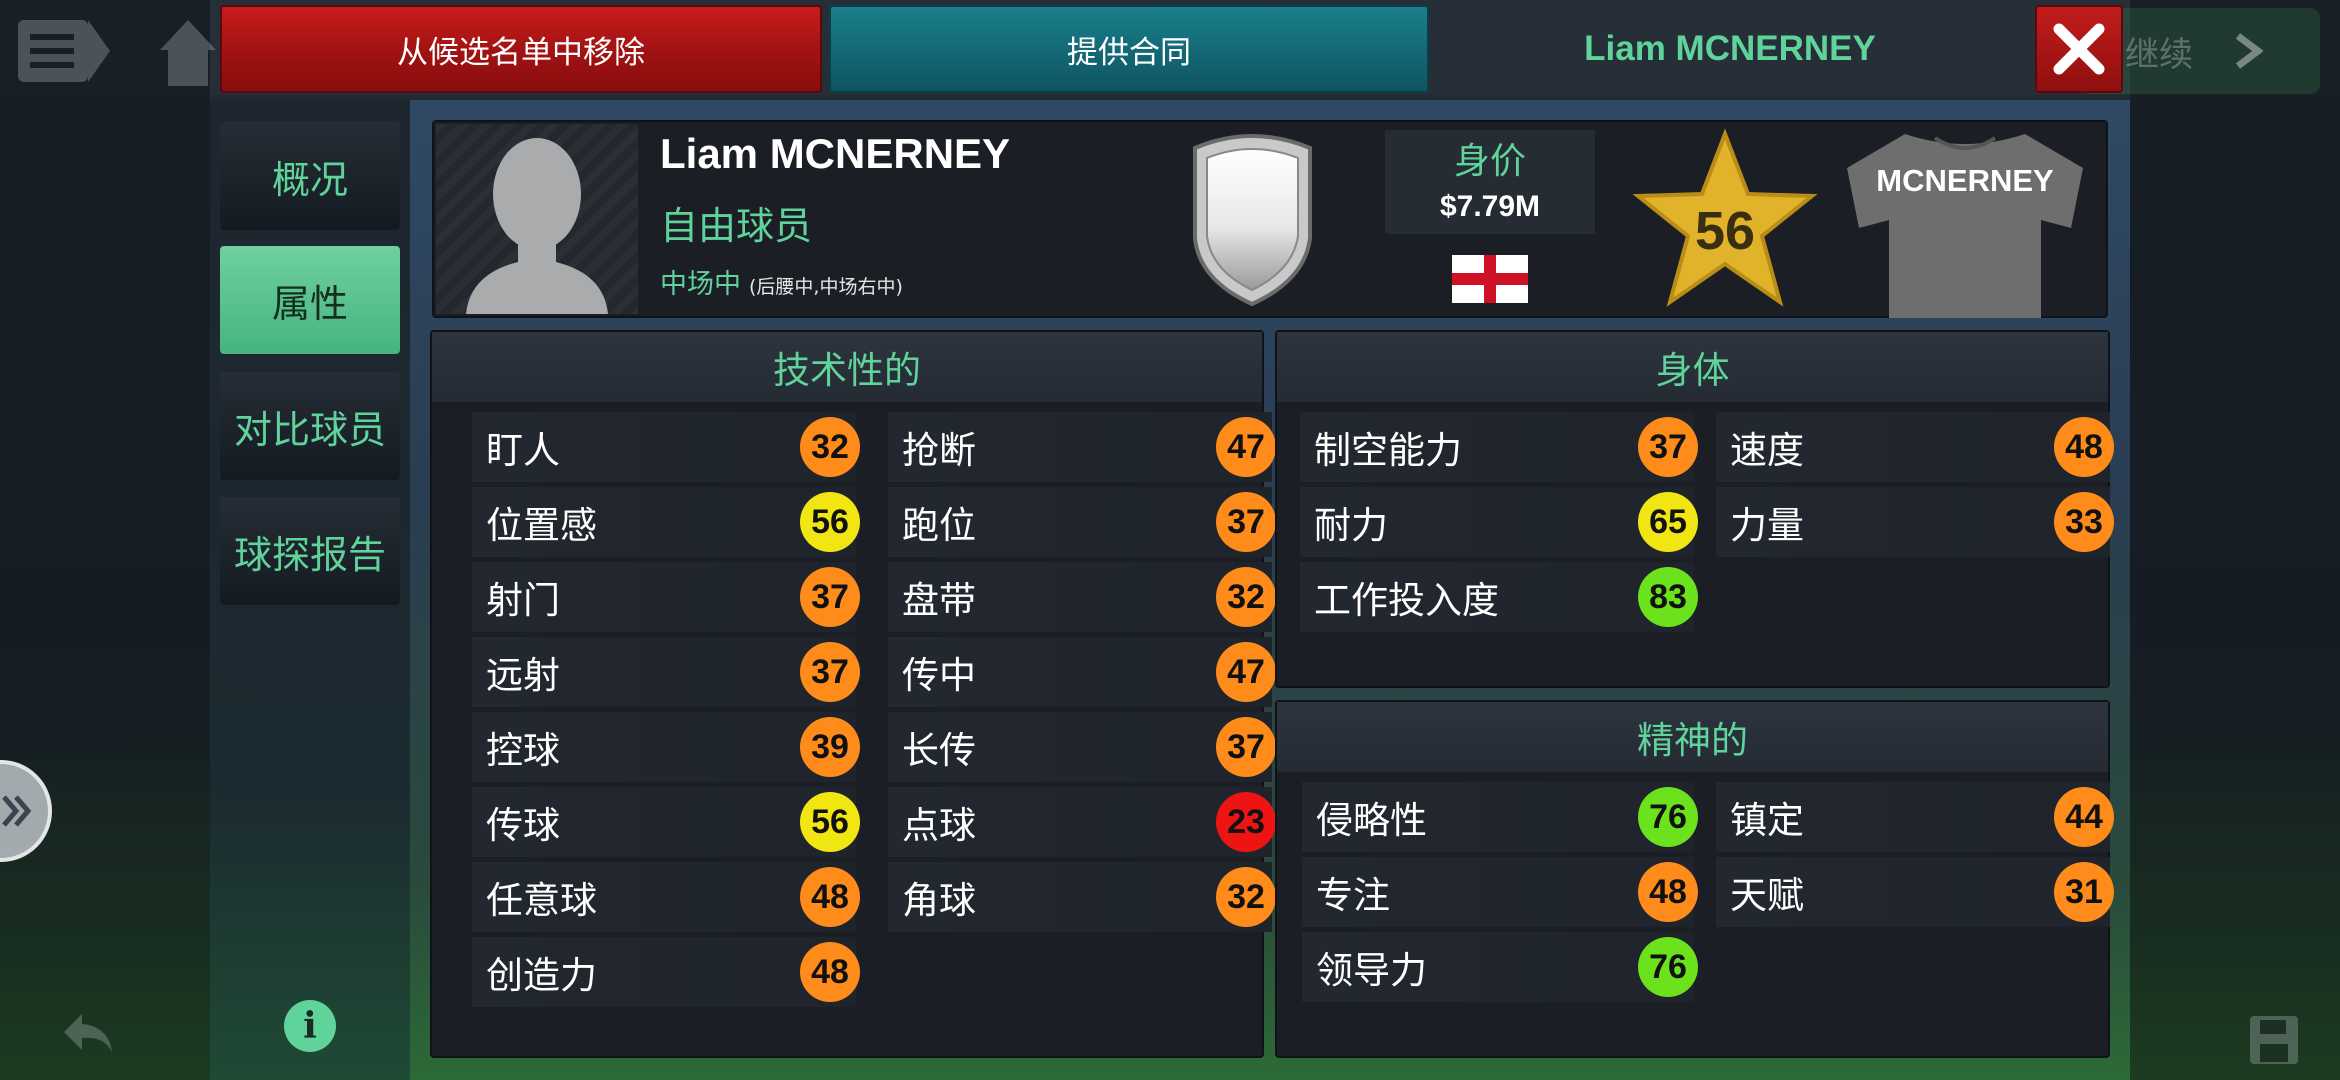 The image size is (2340, 1080). I want to click on attribute-label: 天赋, so click(1767, 895).